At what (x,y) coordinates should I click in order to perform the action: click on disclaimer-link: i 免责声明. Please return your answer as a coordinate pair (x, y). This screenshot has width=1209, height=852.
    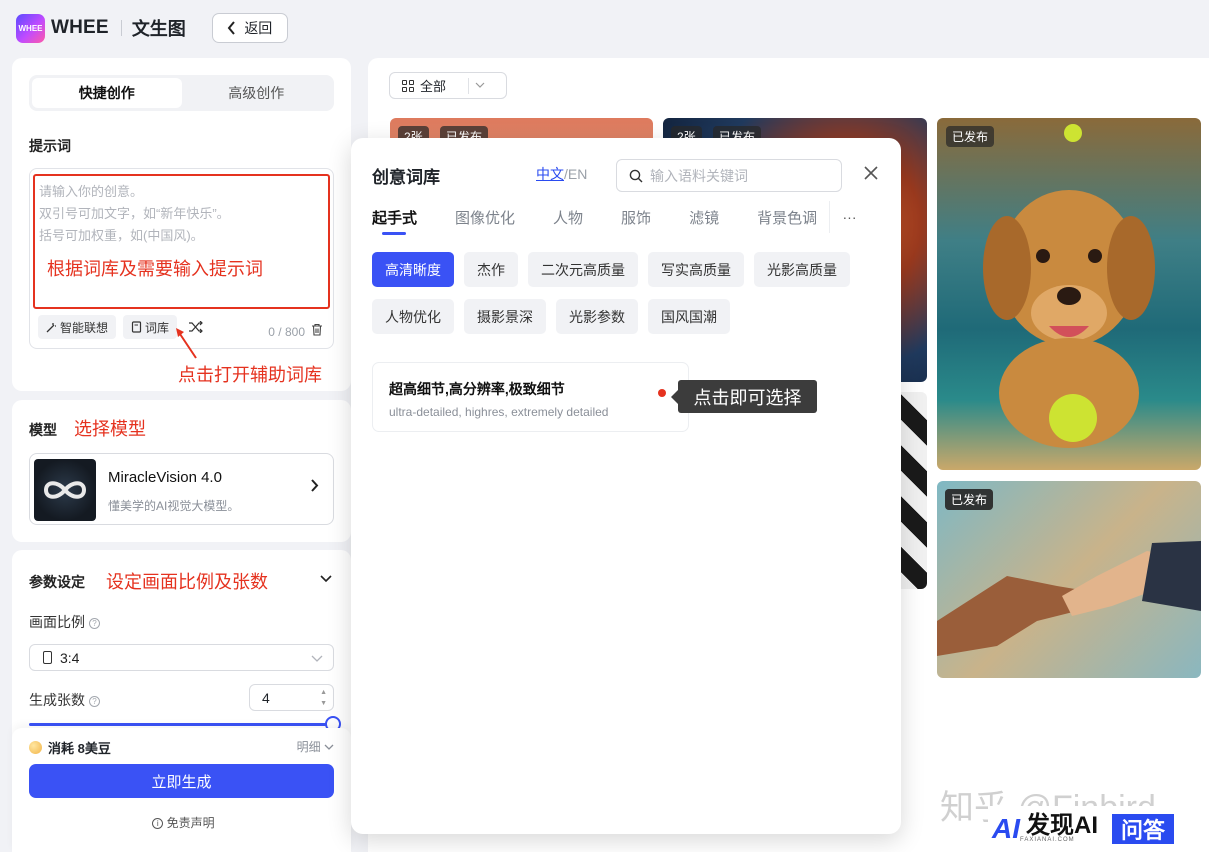
    Looking at the image, I should click on (181, 822).